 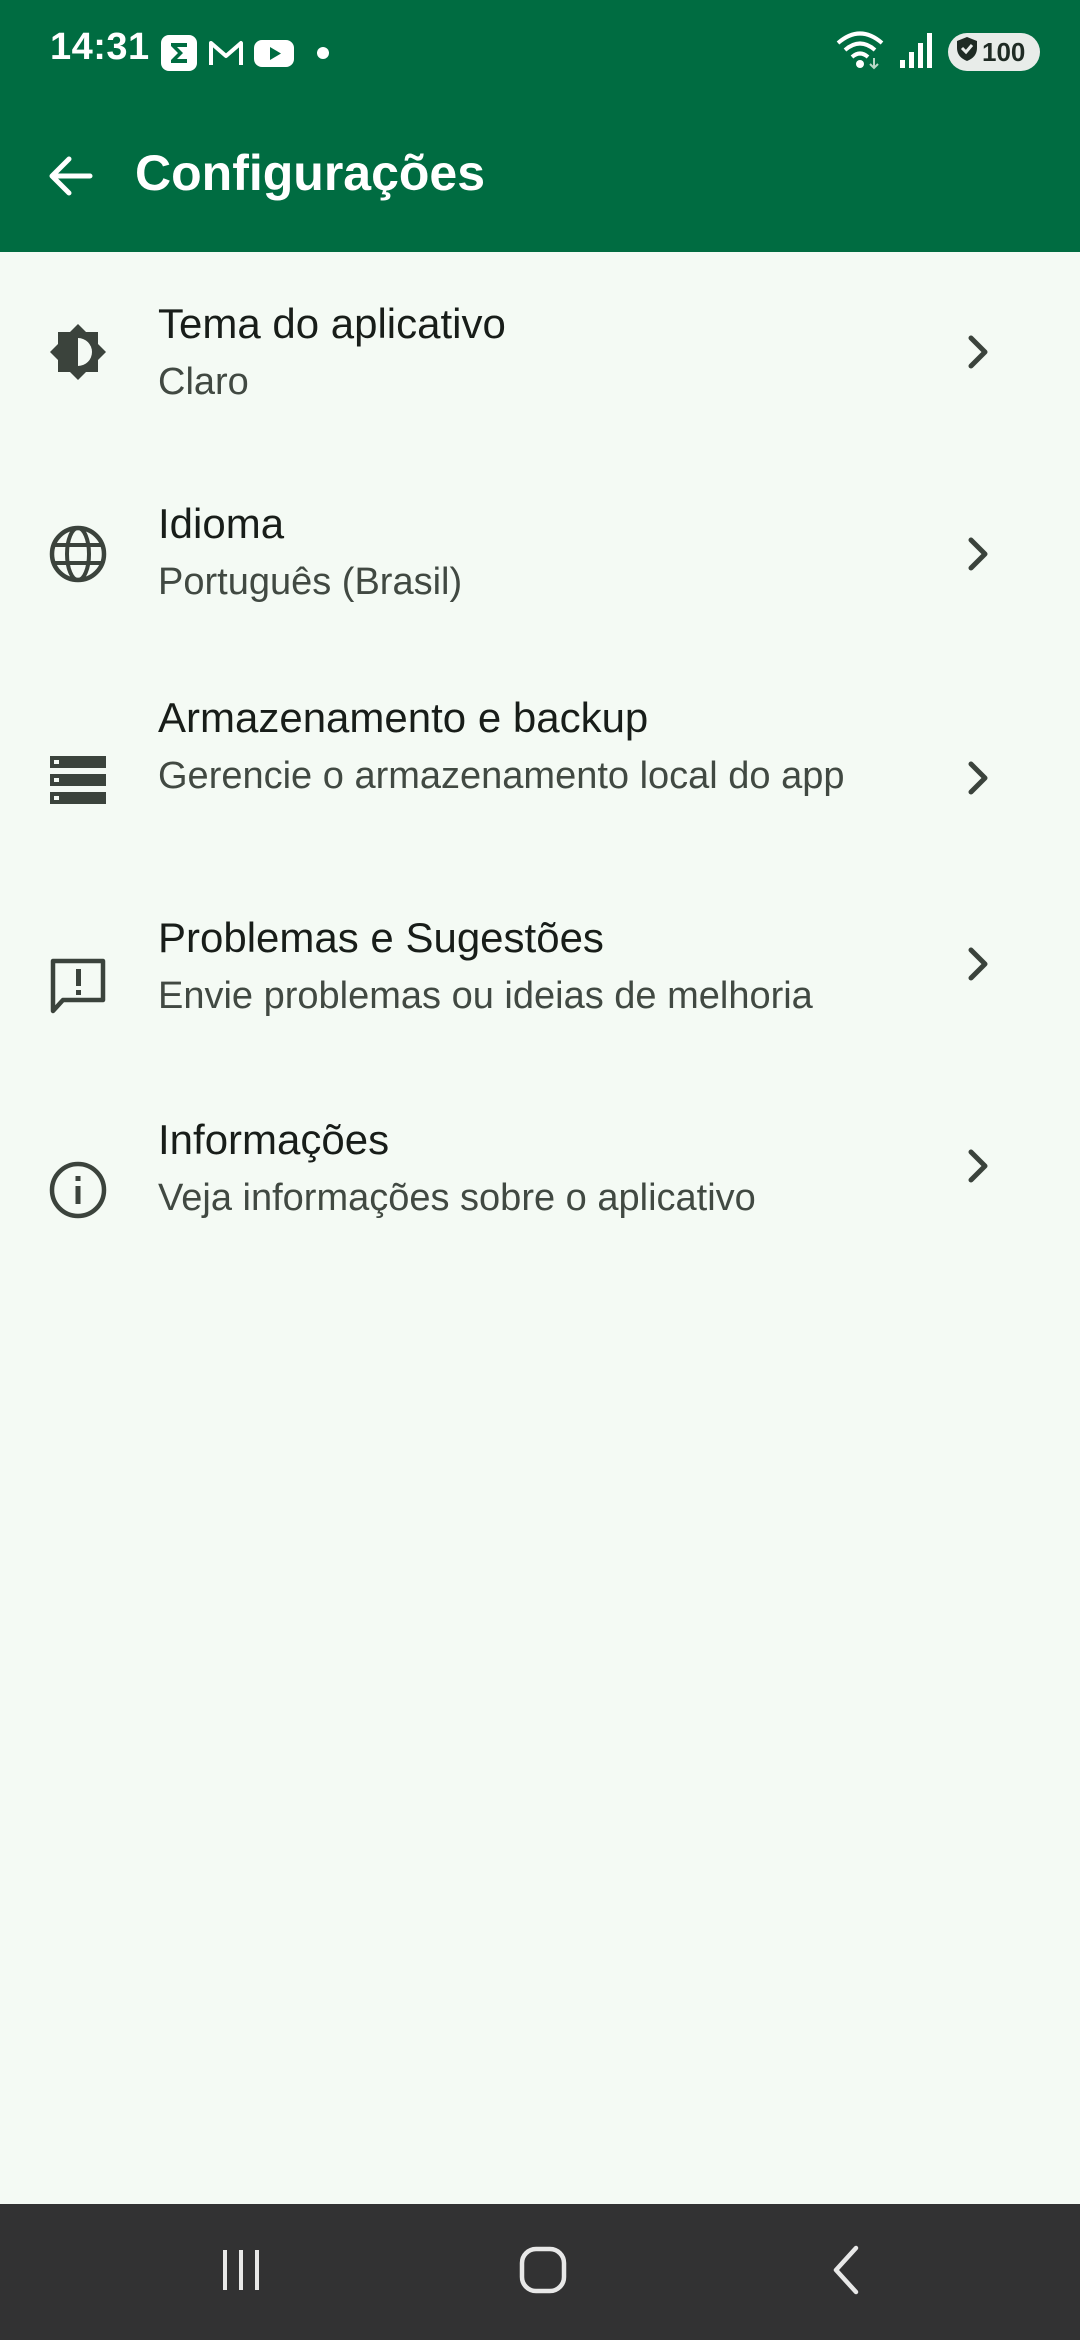 What do you see at coordinates (274, 53) in the screenshot?
I see `youtube-icon` at bounding box center [274, 53].